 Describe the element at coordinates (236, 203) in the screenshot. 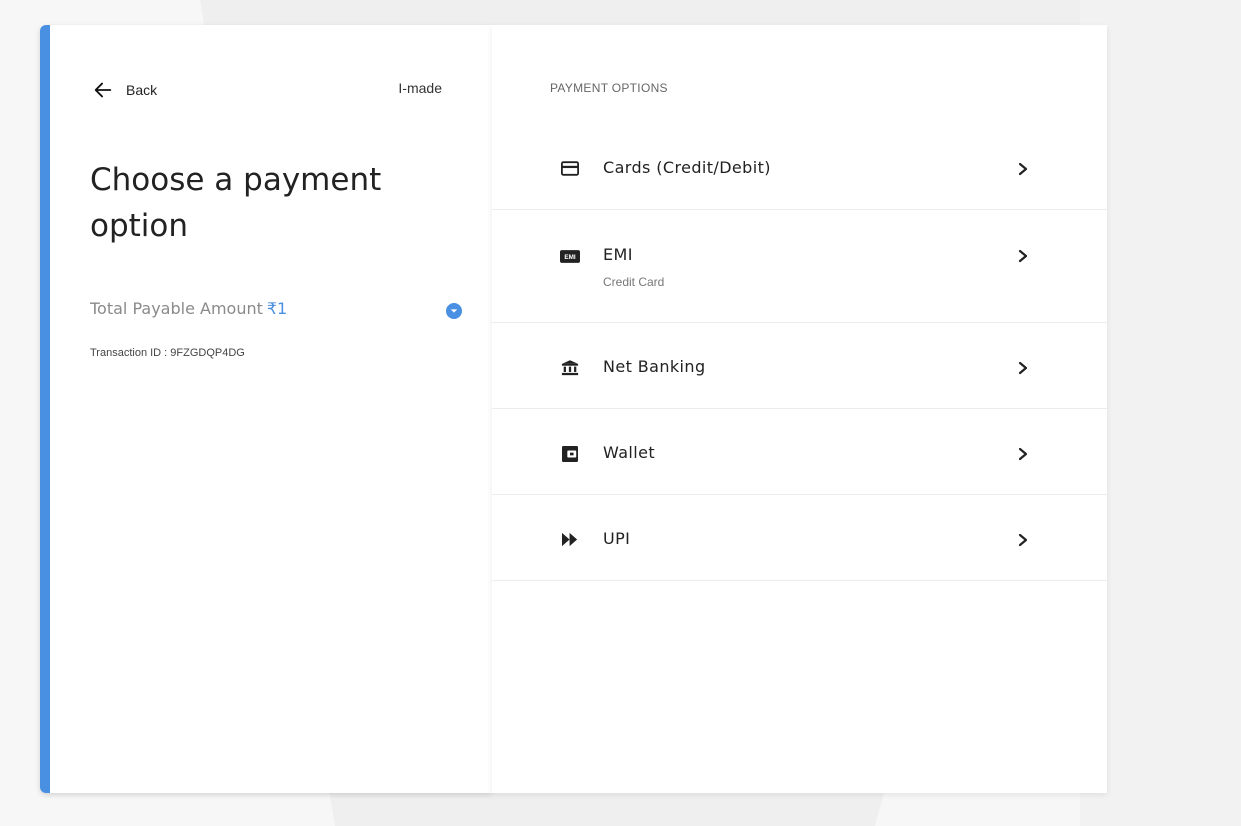

I see `page-title: Choose a payment option` at that location.